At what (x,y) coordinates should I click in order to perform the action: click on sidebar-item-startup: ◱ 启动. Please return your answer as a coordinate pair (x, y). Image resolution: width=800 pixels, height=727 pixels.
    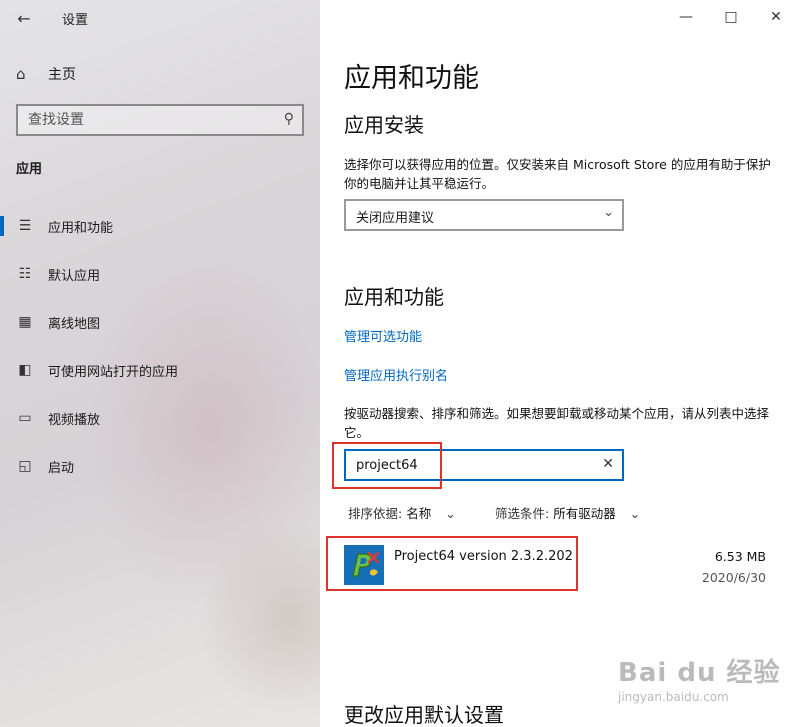
    Looking at the image, I should click on (160, 466).